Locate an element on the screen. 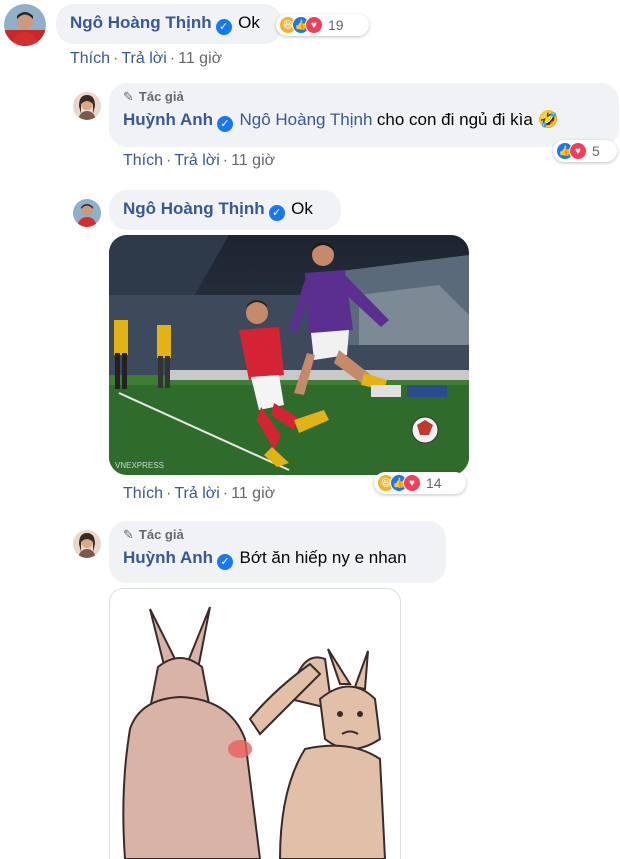  reaction-count: 19 is located at coordinates (336, 25).